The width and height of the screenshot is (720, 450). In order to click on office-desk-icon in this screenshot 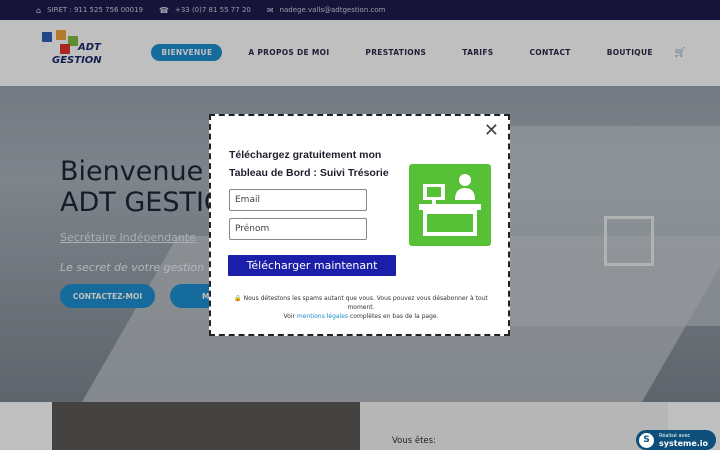, I will do `click(450, 205)`.